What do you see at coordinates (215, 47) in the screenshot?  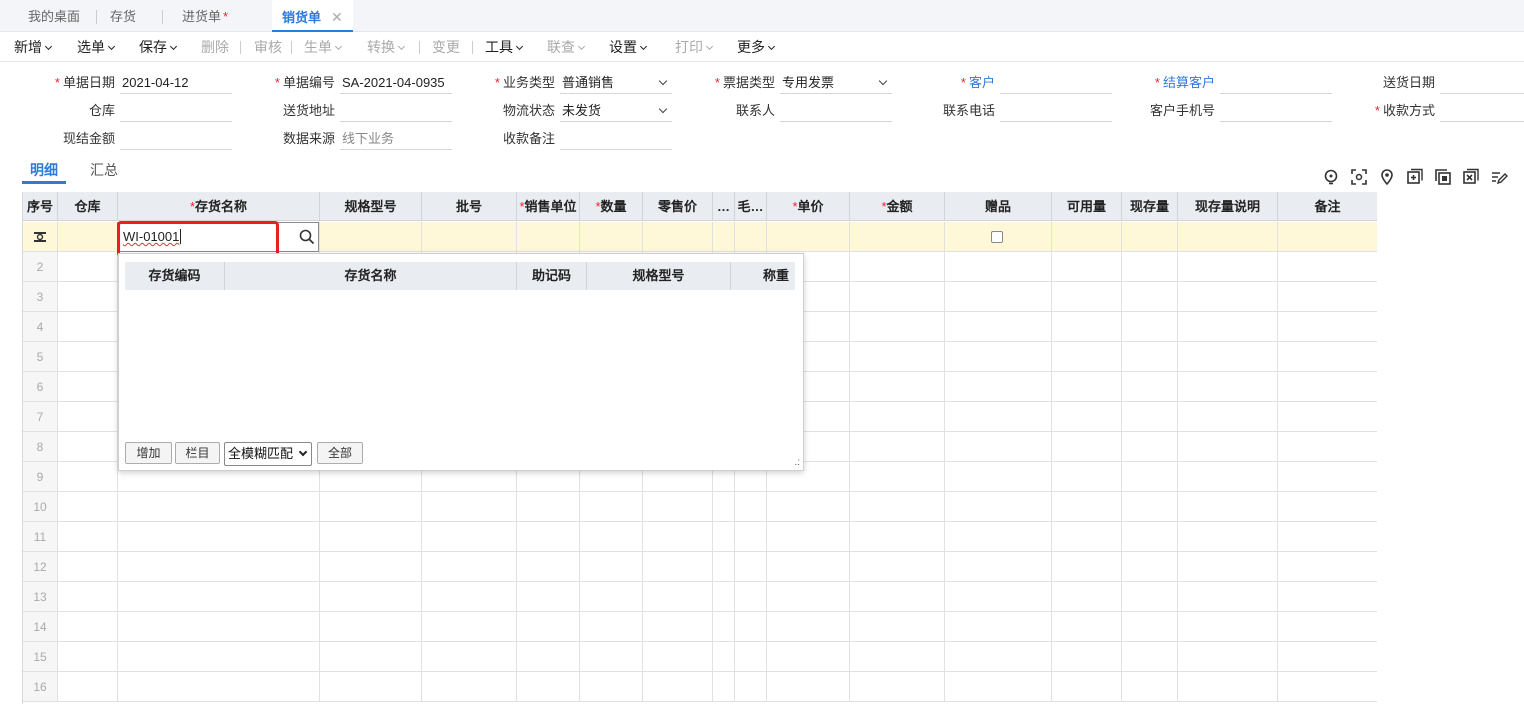 I see `toolbar-button-3: 删除` at bounding box center [215, 47].